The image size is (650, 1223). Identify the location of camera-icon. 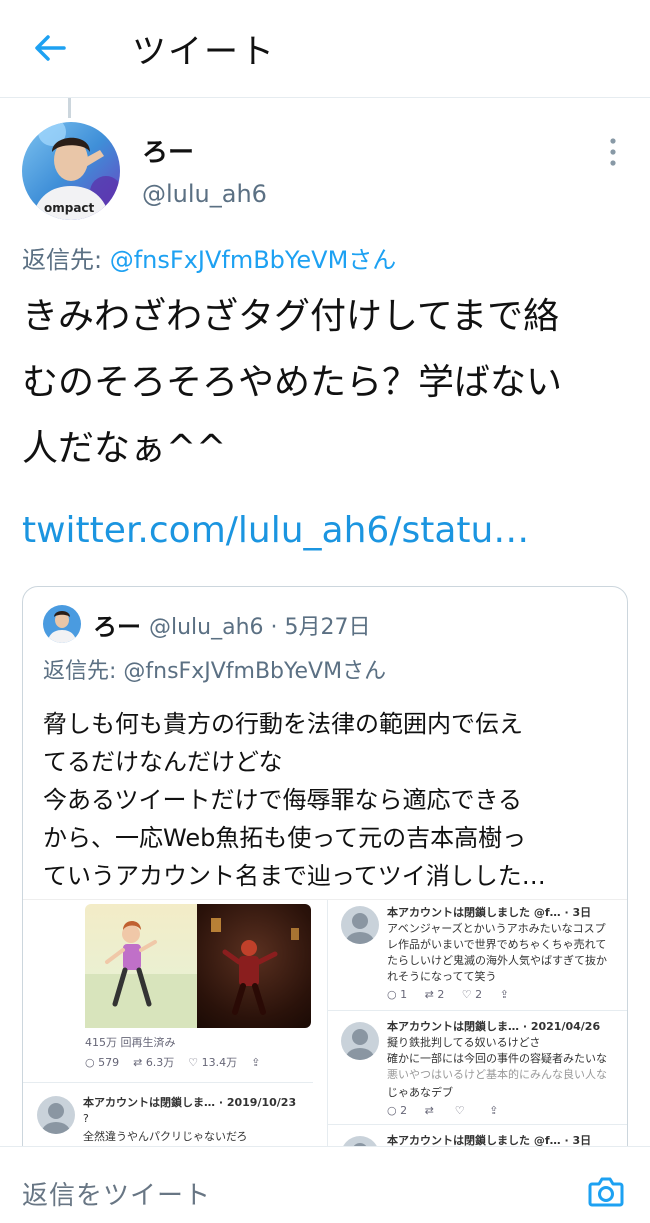
(606, 1191).